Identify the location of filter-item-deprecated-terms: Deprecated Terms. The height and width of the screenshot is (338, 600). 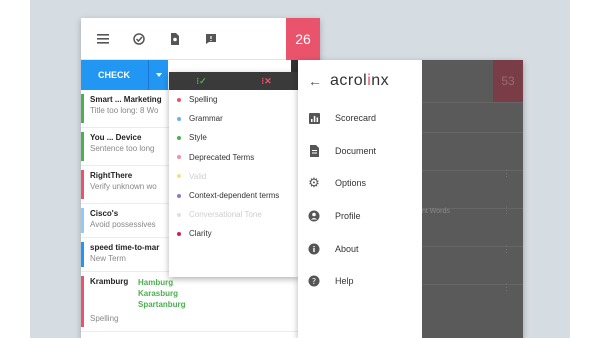
(234, 157).